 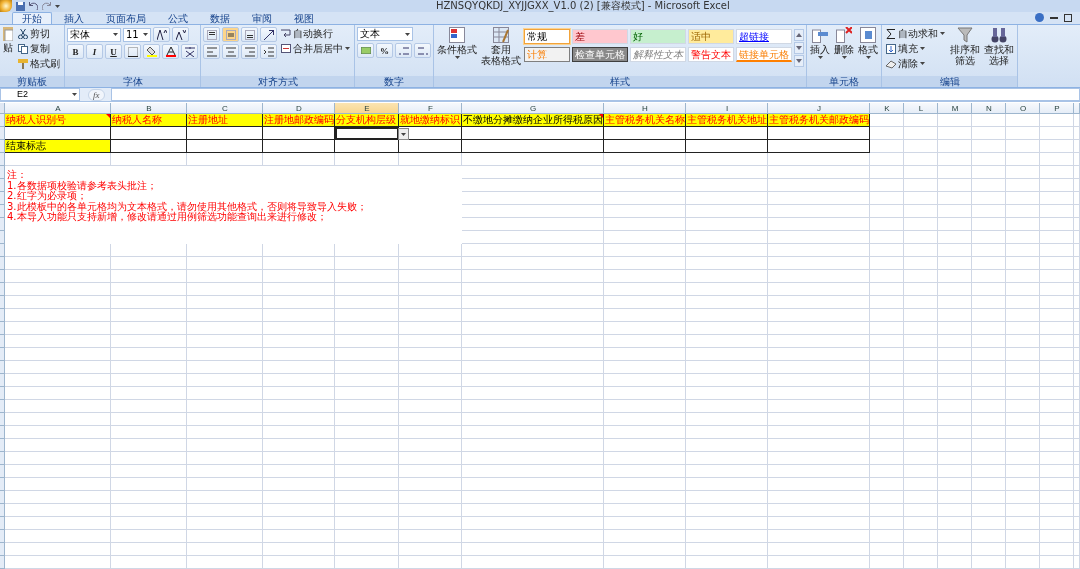 I want to click on clipboard-button: 复制, so click(x=39, y=48).